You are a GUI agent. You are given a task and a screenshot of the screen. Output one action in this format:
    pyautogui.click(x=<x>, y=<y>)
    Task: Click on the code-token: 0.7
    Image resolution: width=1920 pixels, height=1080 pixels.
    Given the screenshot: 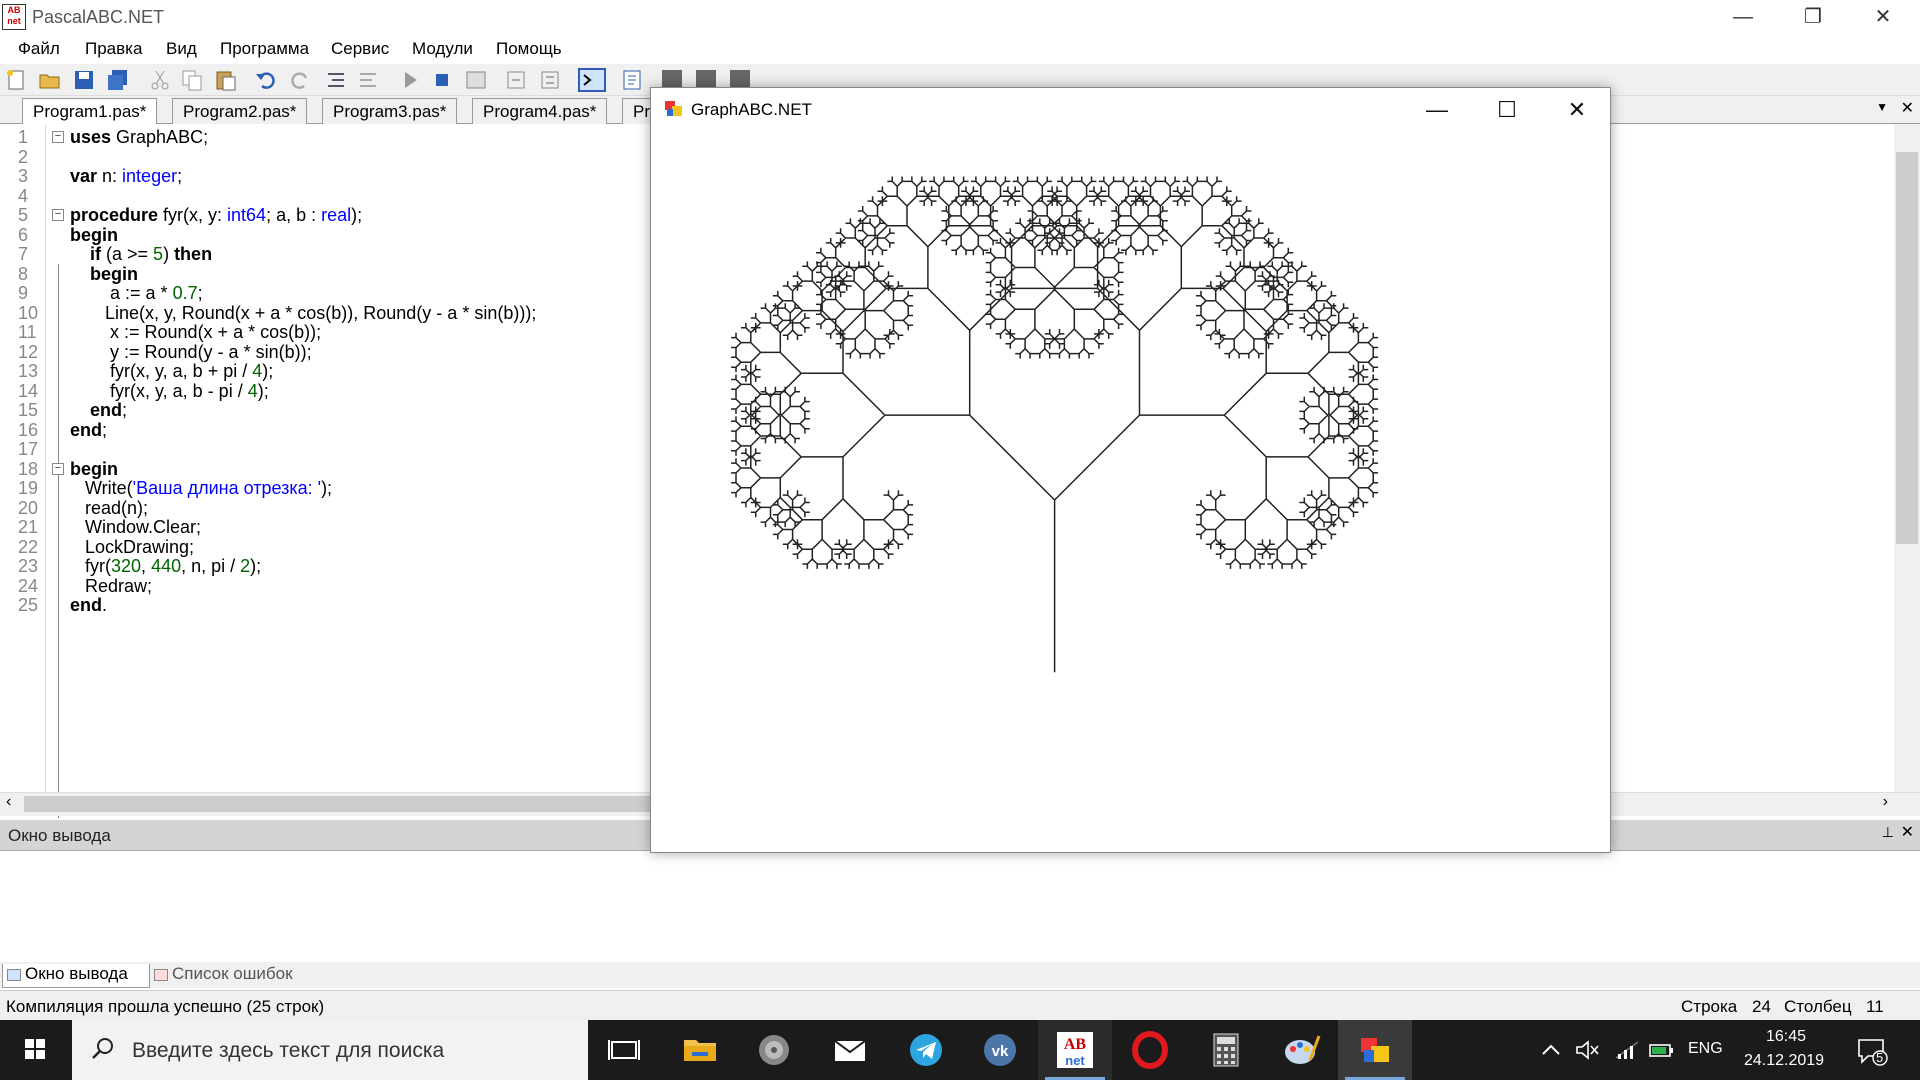 What is the action you would take?
    pyautogui.click(x=185, y=293)
    